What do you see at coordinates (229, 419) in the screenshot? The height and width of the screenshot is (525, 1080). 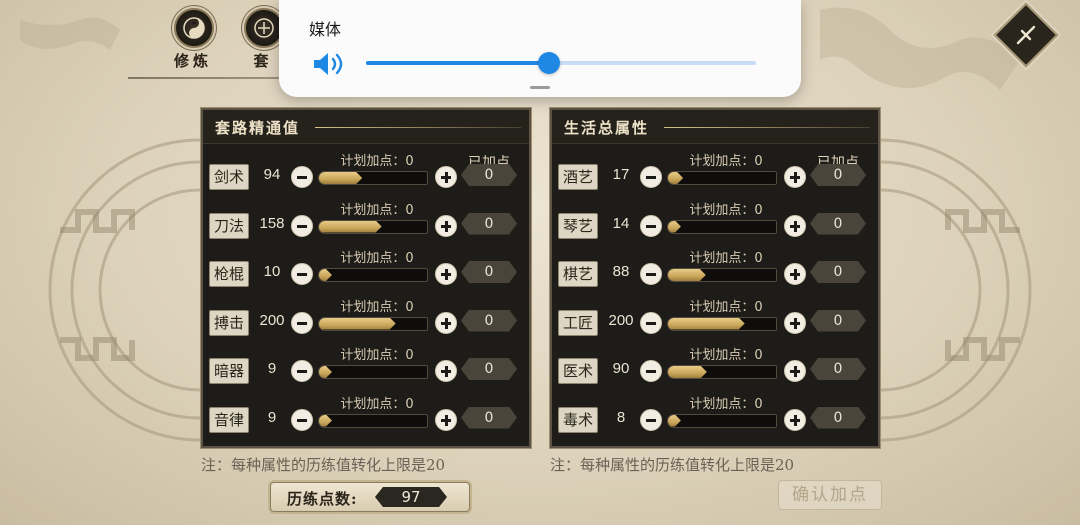 I see `attribute-name: 音律` at bounding box center [229, 419].